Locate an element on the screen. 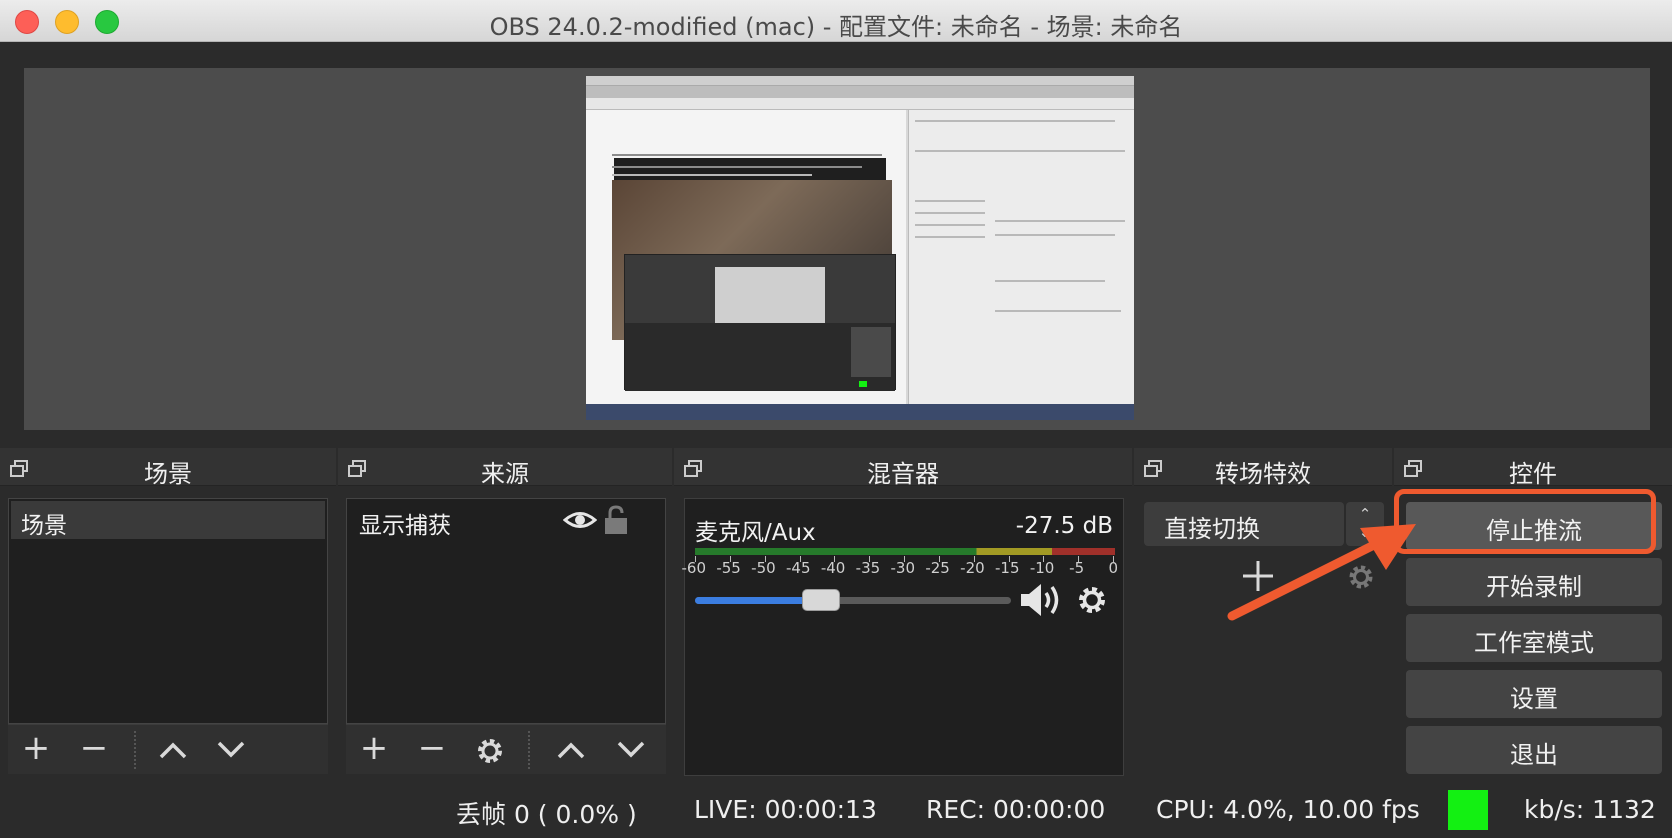 The width and height of the screenshot is (1672, 838). meter-tick-label: -25 is located at coordinates (937, 568).